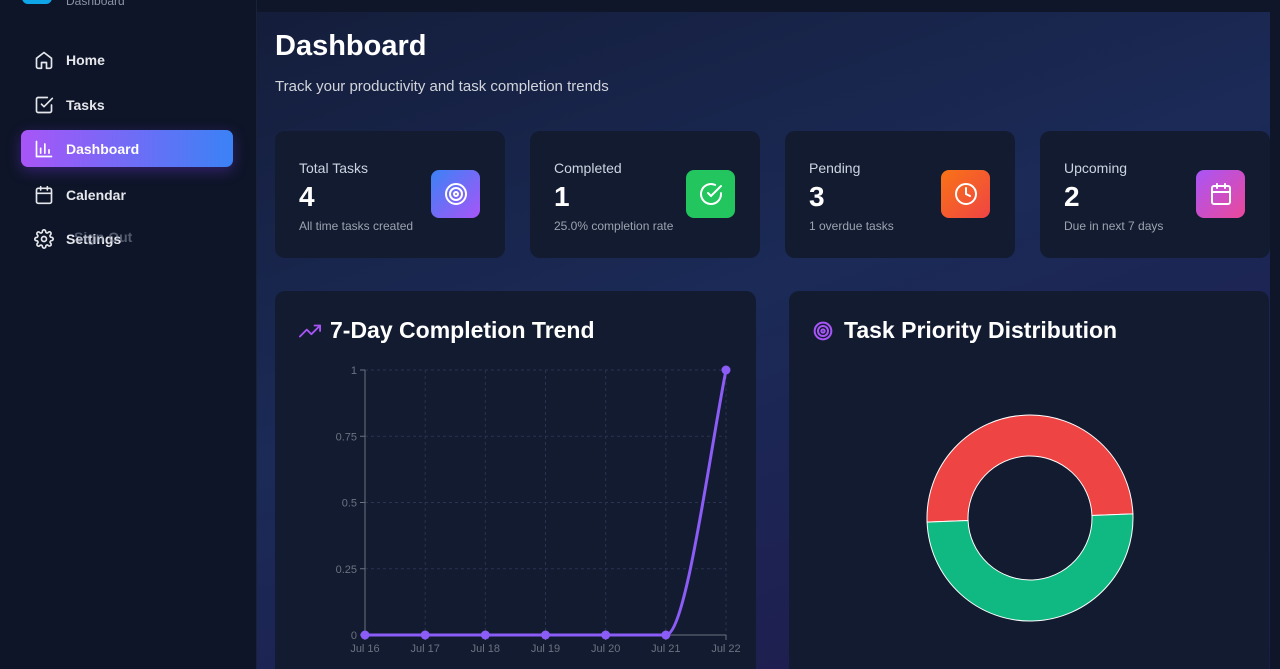 The width and height of the screenshot is (1280, 669). What do you see at coordinates (44, 105) in the screenshot?
I see `checkbox-icon` at bounding box center [44, 105].